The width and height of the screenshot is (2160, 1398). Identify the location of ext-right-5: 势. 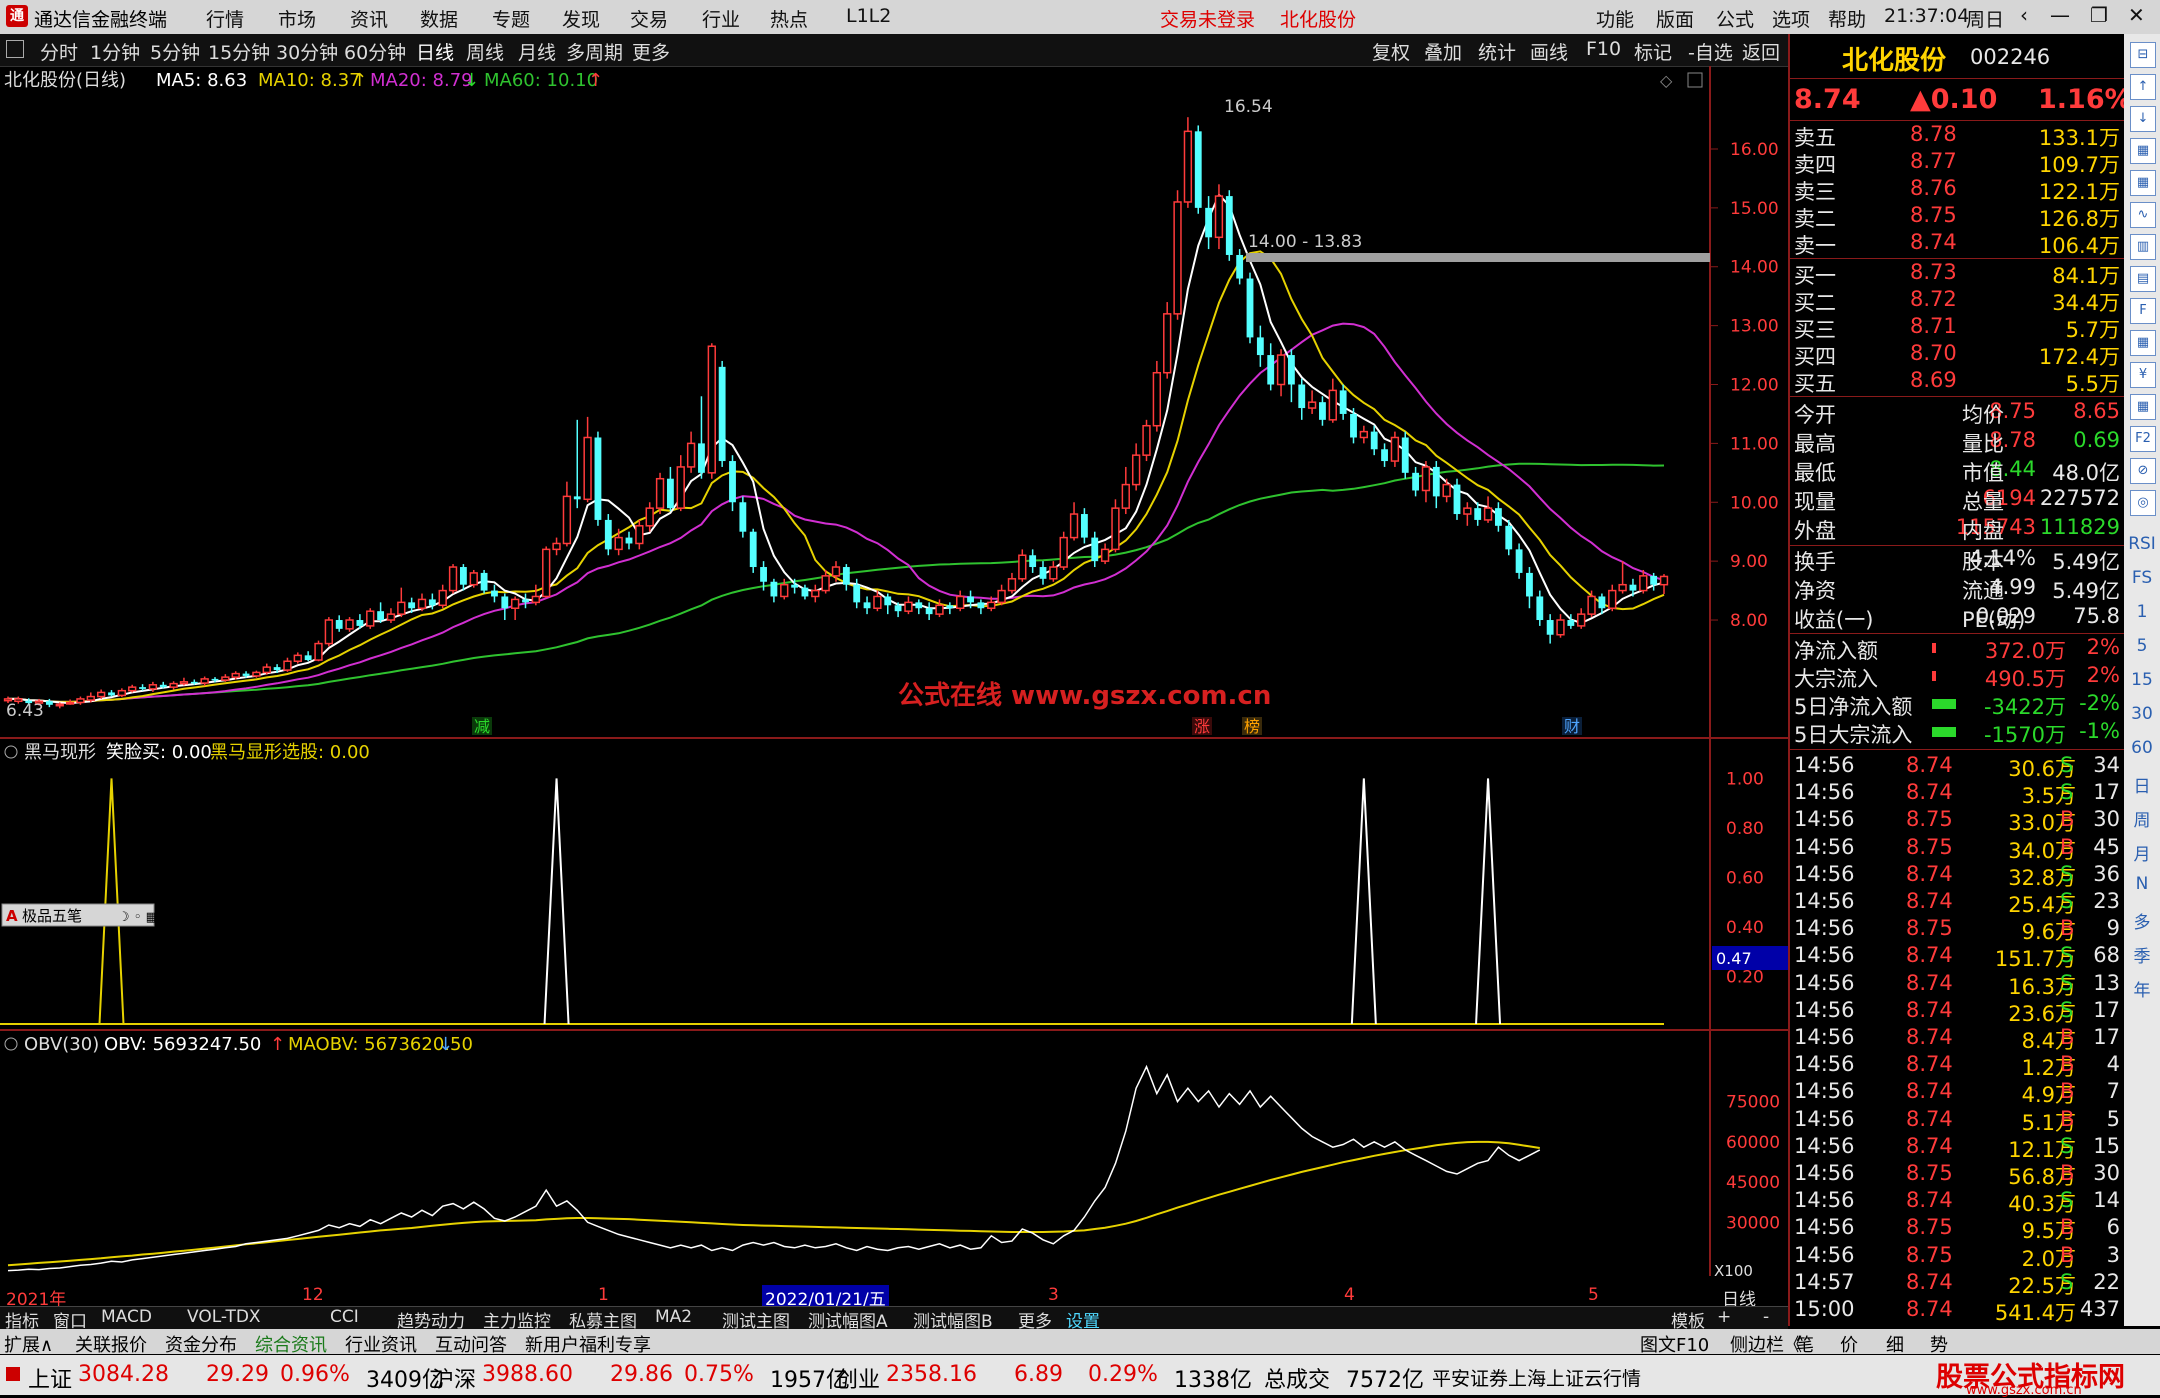
(1939, 1344).